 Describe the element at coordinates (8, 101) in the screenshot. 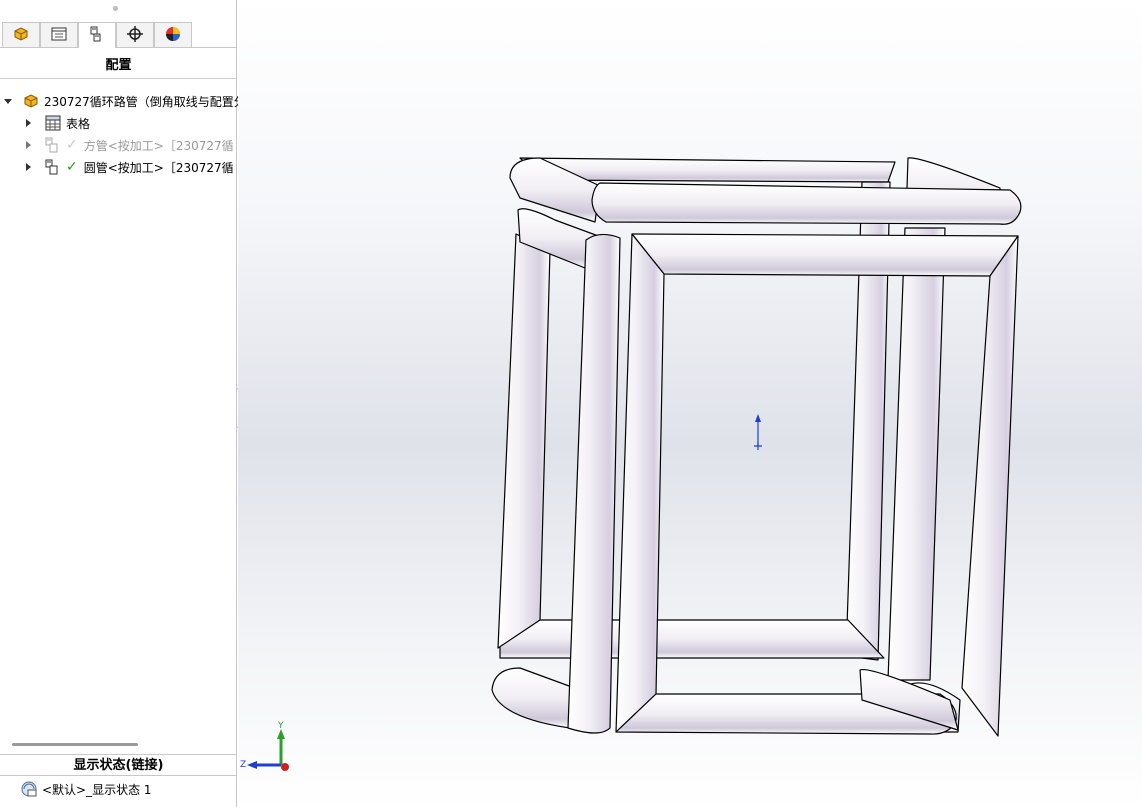

I see `collapse-arrow-icon` at that location.